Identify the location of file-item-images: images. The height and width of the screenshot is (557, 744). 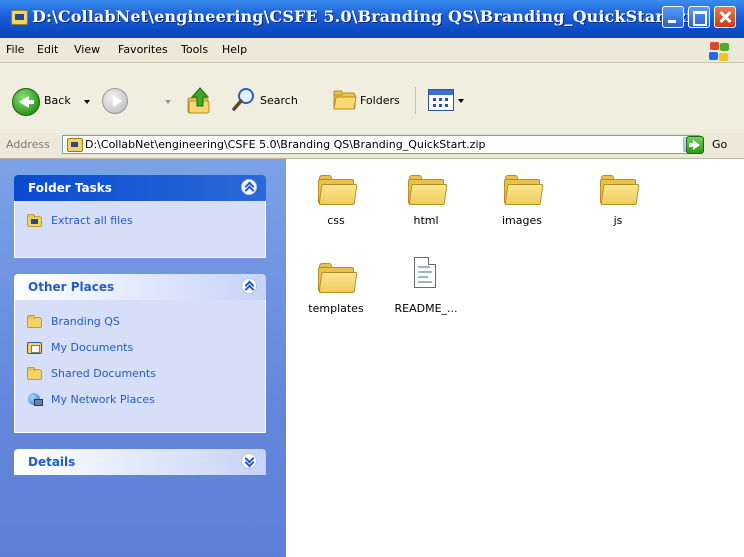
(522, 204).